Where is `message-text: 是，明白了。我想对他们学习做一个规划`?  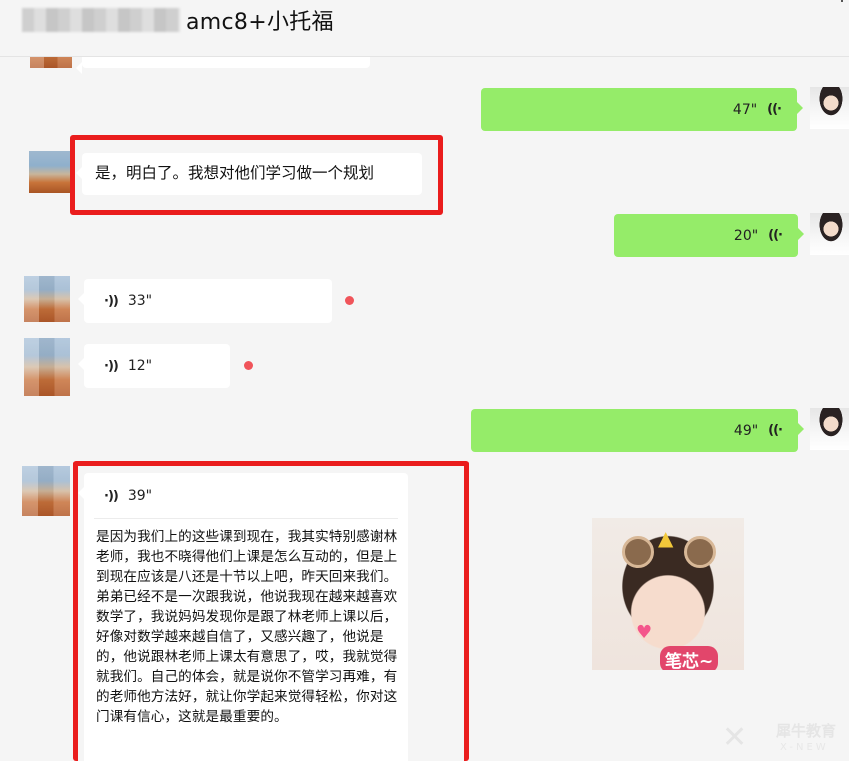
message-text: 是，明白了。我想对他们学习做一个规划 is located at coordinates (235, 173).